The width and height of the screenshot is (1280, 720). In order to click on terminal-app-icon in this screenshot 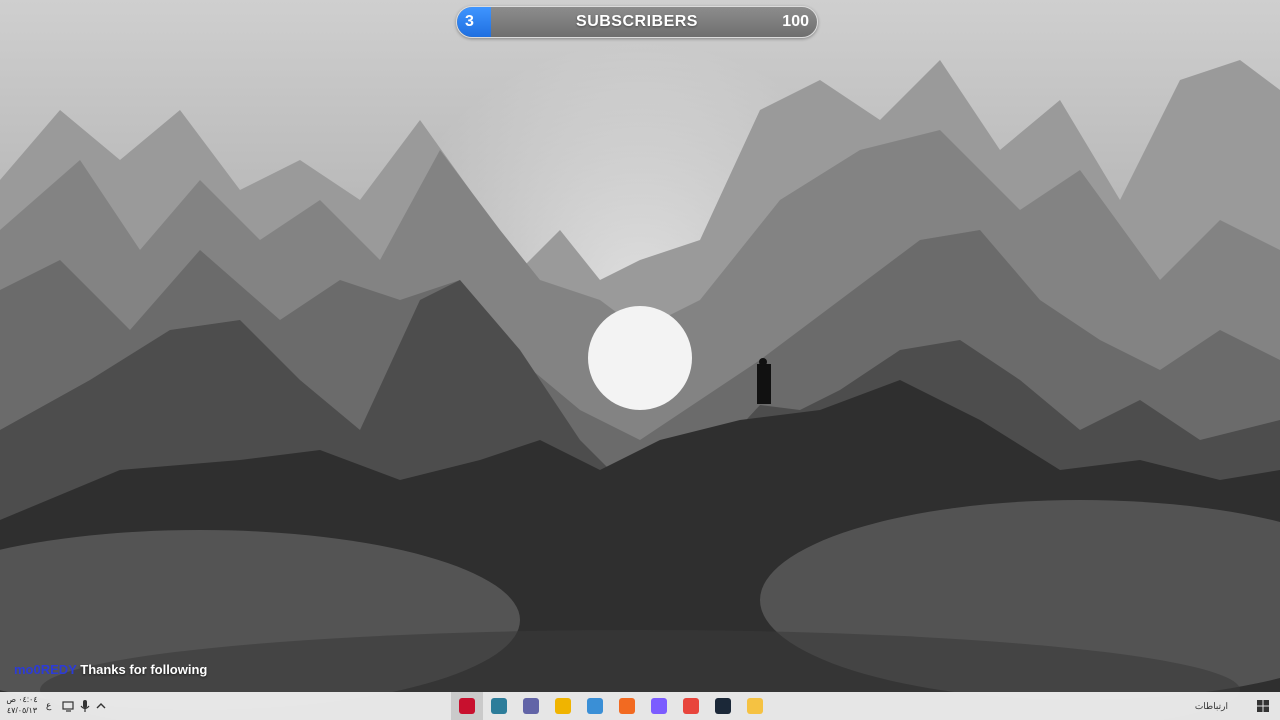, I will do `click(595, 706)`.